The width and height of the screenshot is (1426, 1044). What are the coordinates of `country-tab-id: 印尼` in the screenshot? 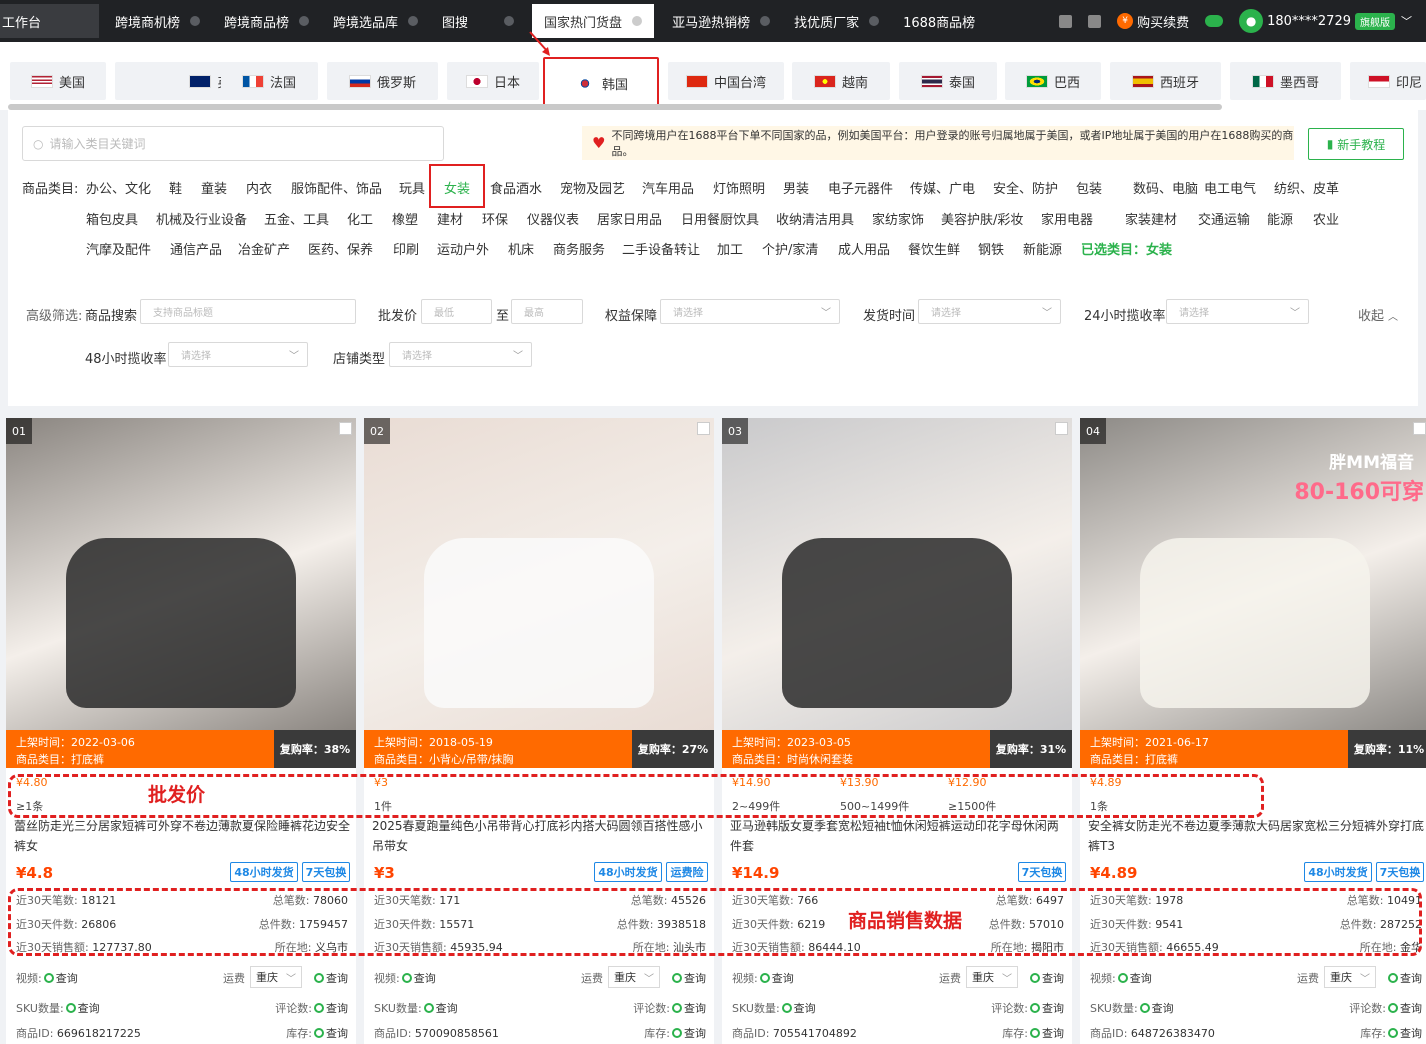 It's located at (1388, 81).